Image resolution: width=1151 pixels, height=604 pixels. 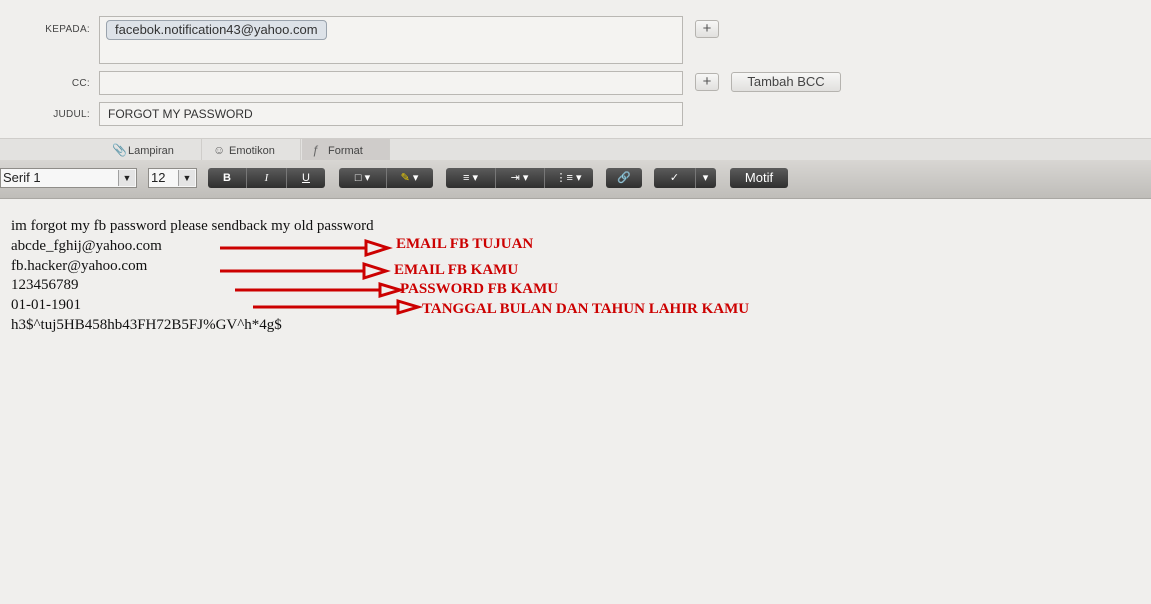 I want to click on font-size-select: 12 ▼, so click(x=172, y=178).